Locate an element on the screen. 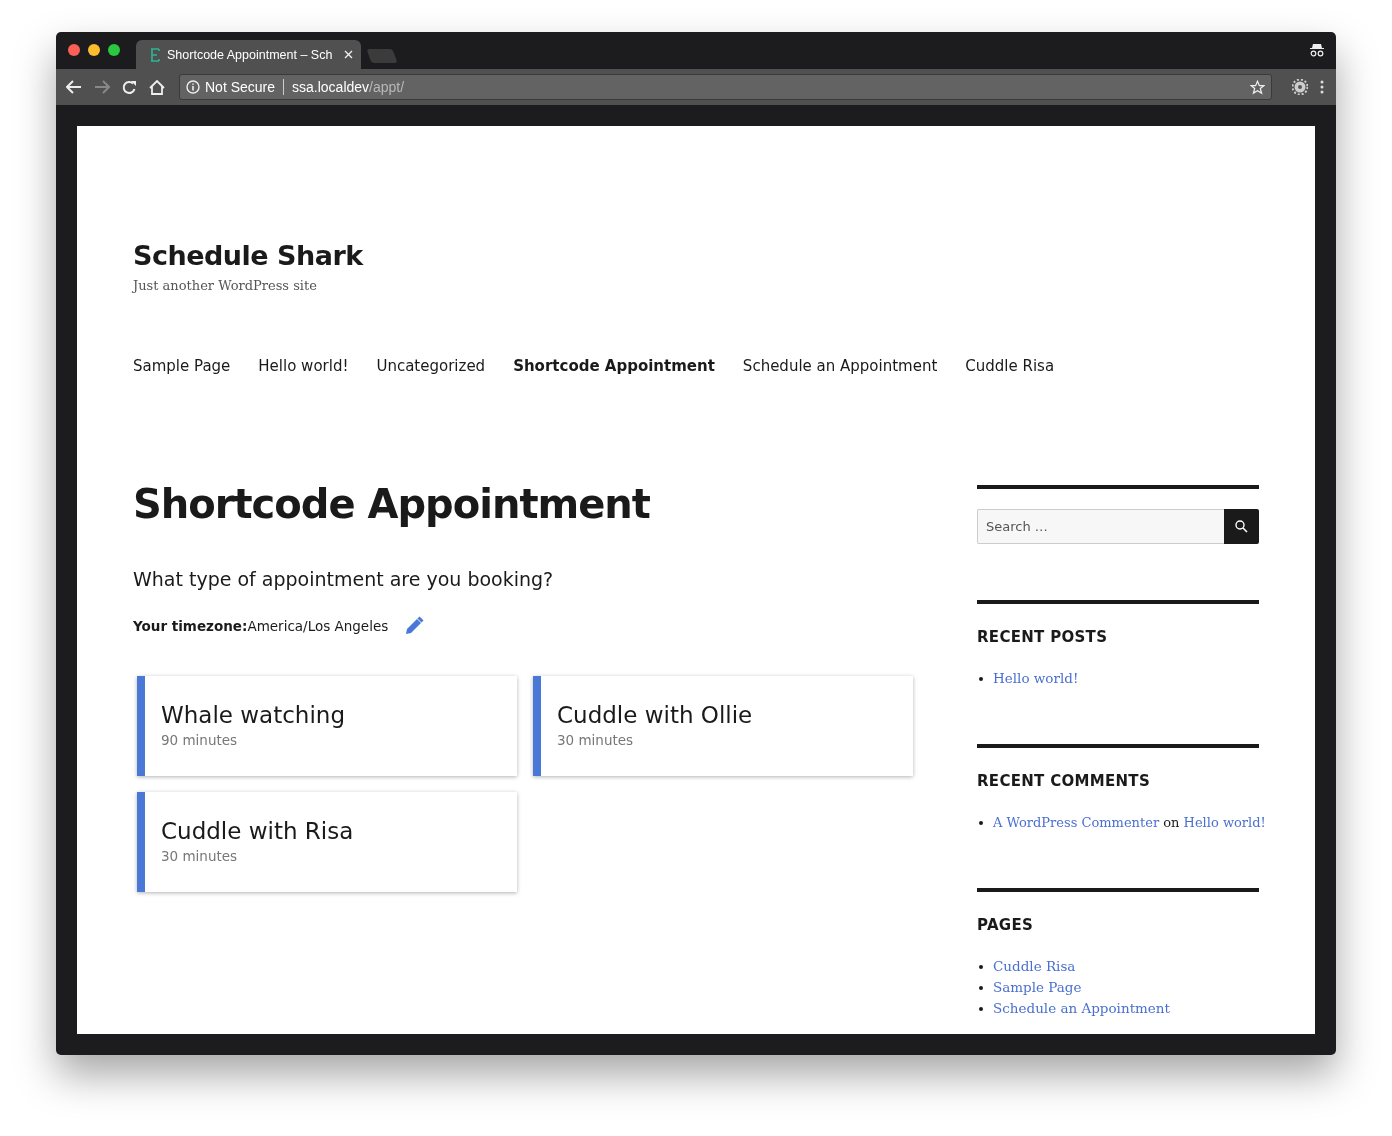 This screenshot has width=1392, height=1136. site-title: Schedule Shark is located at coordinates (696, 256).